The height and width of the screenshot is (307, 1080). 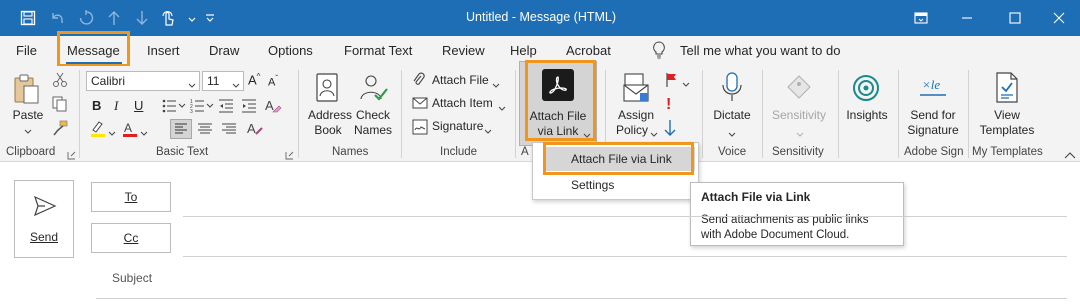 I want to click on insights-button: Insights, so click(x=867, y=115).